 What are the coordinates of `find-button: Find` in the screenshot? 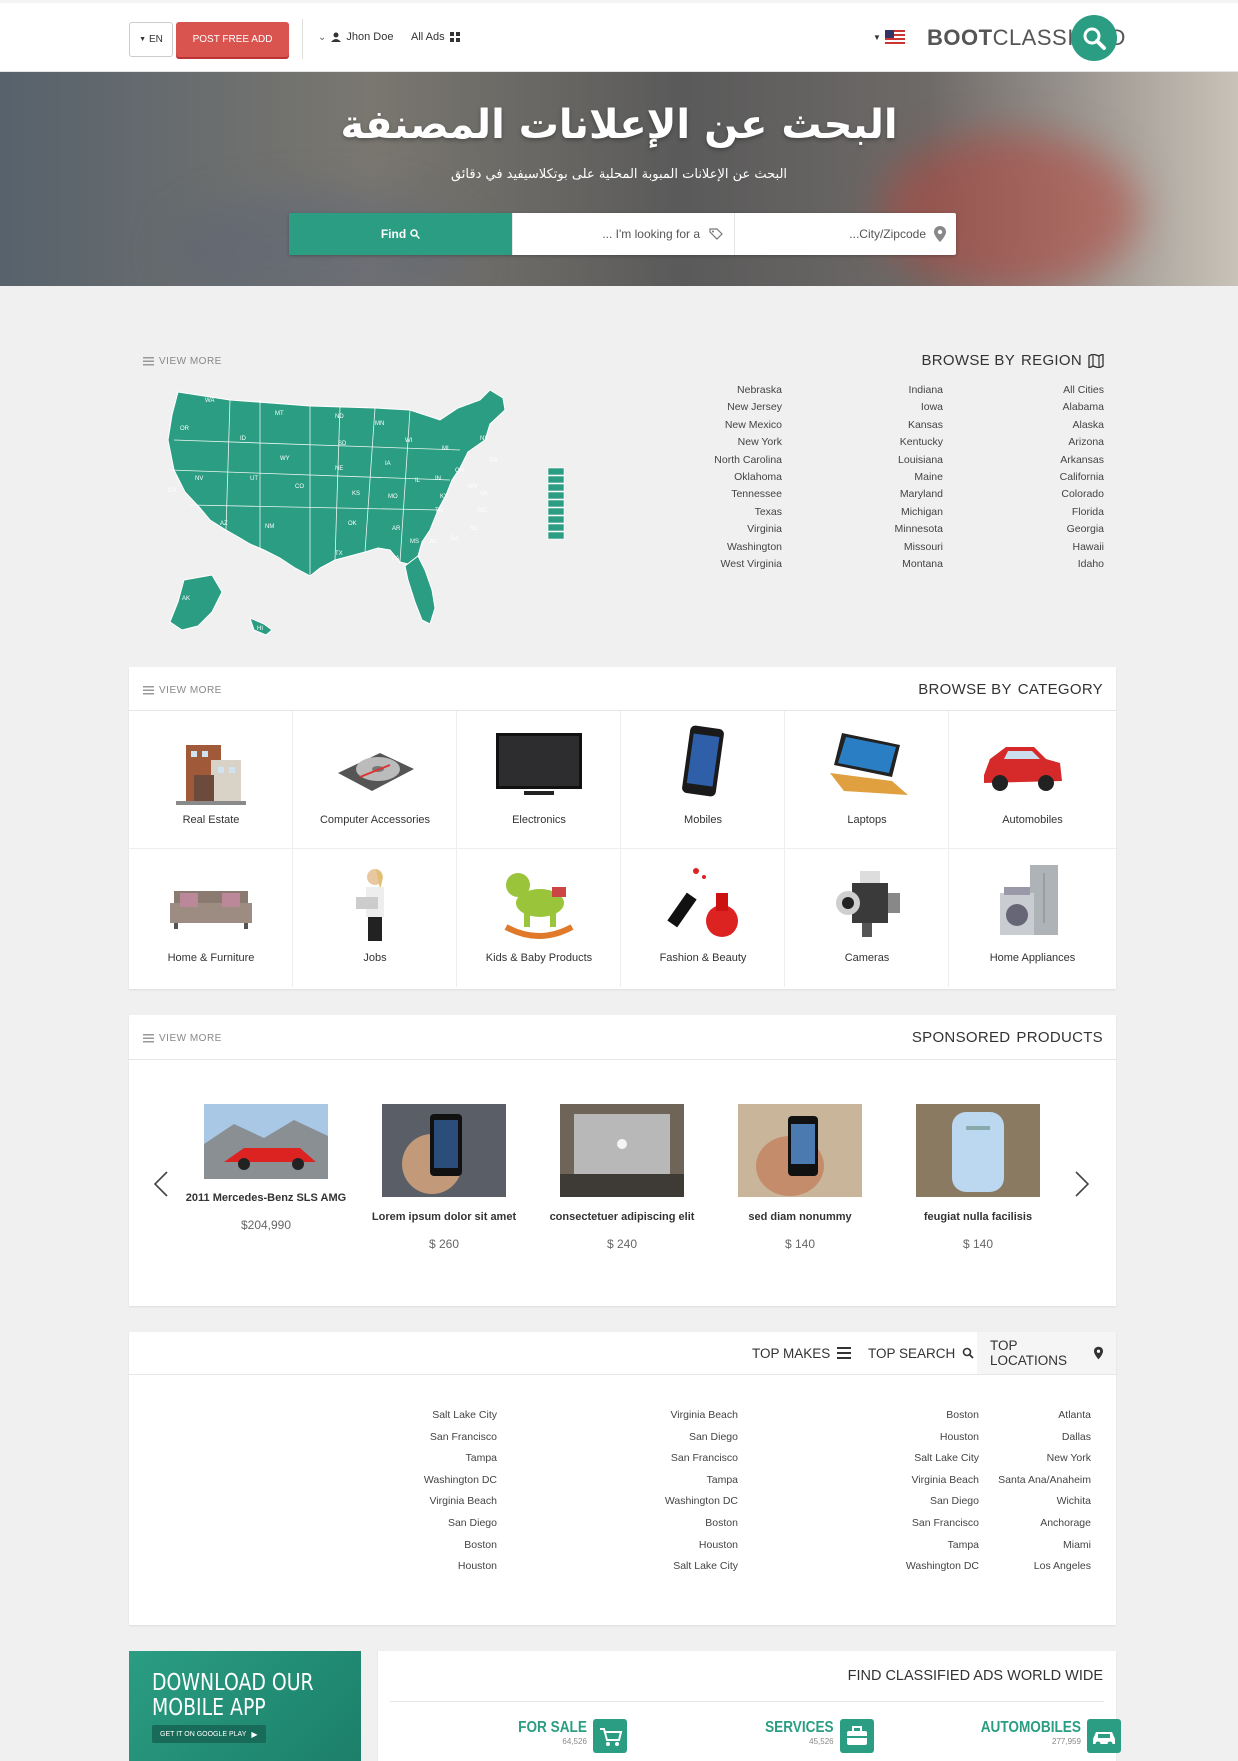 It's located at (400, 234).